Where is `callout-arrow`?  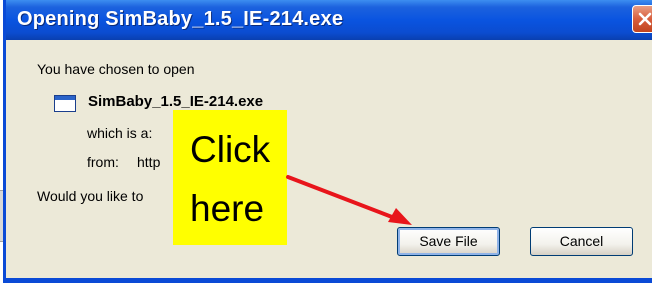
callout-arrow is located at coordinates (349, 200).